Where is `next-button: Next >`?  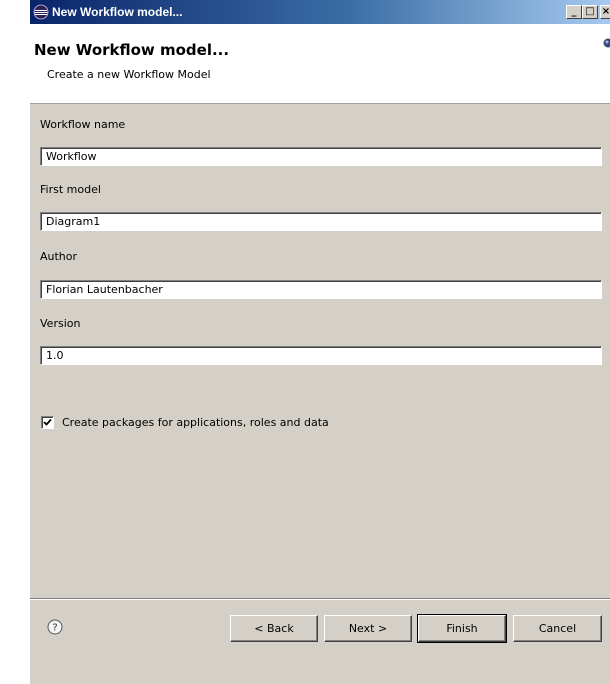 next-button: Next > is located at coordinates (368, 628).